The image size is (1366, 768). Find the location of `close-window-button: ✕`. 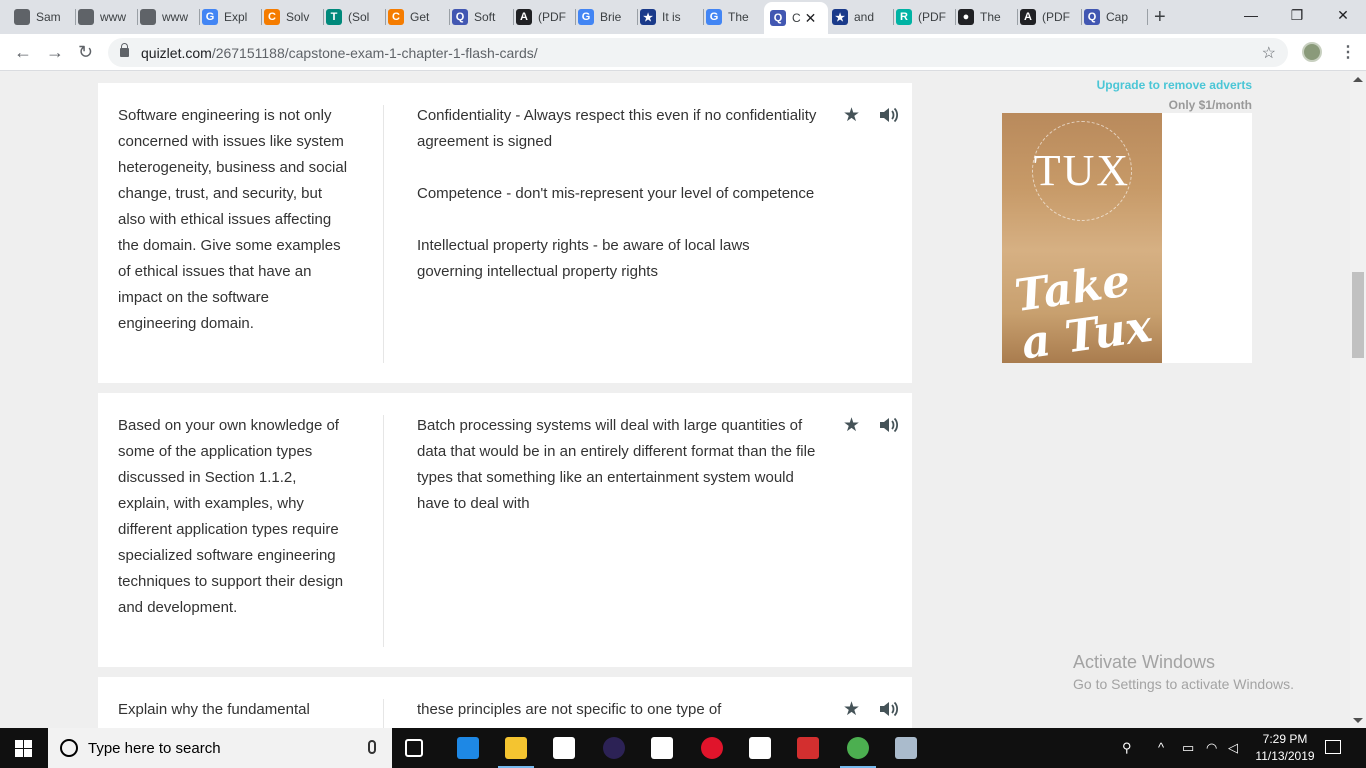

close-window-button: ✕ is located at coordinates (1343, 15).